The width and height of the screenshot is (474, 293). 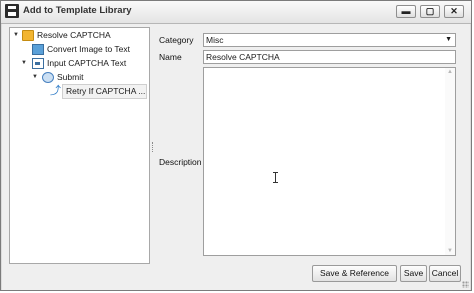 I want to click on cancel-button: Cancel, so click(x=445, y=273).